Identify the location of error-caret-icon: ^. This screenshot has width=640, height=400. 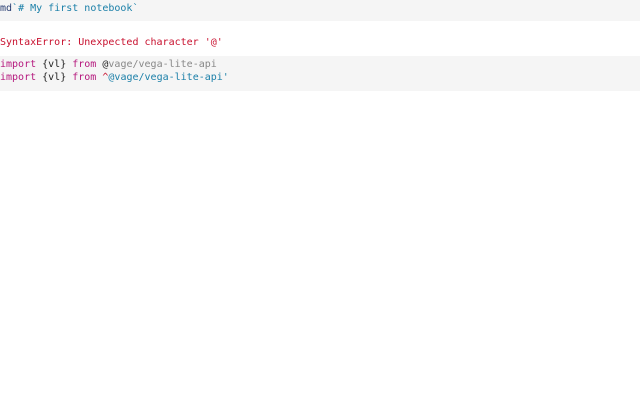
(105, 77).